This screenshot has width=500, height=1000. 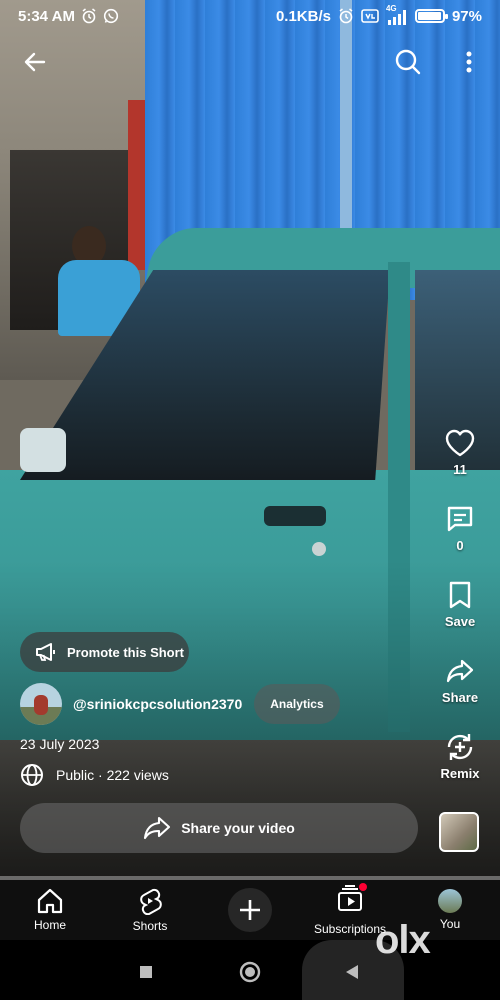 What do you see at coordinates (460, 443) in the screenshot?
I see `heart-icon` at bounding box center [460, 443].